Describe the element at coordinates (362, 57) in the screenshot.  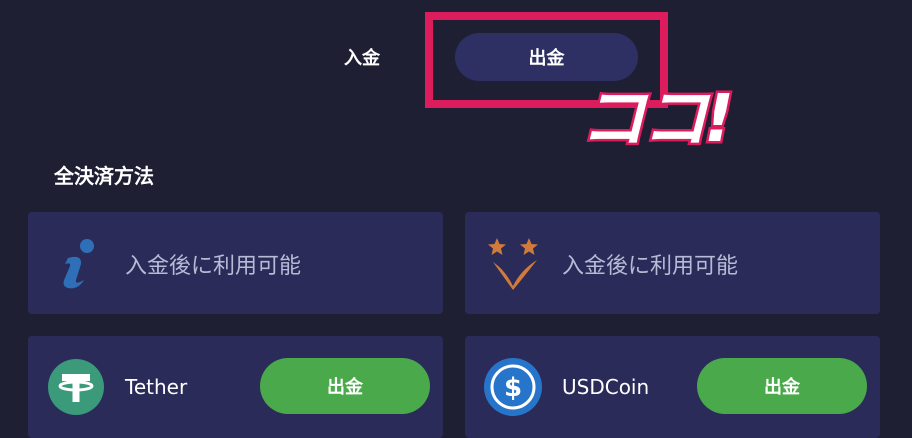
I see `tab-deposit: 入金` at that location.